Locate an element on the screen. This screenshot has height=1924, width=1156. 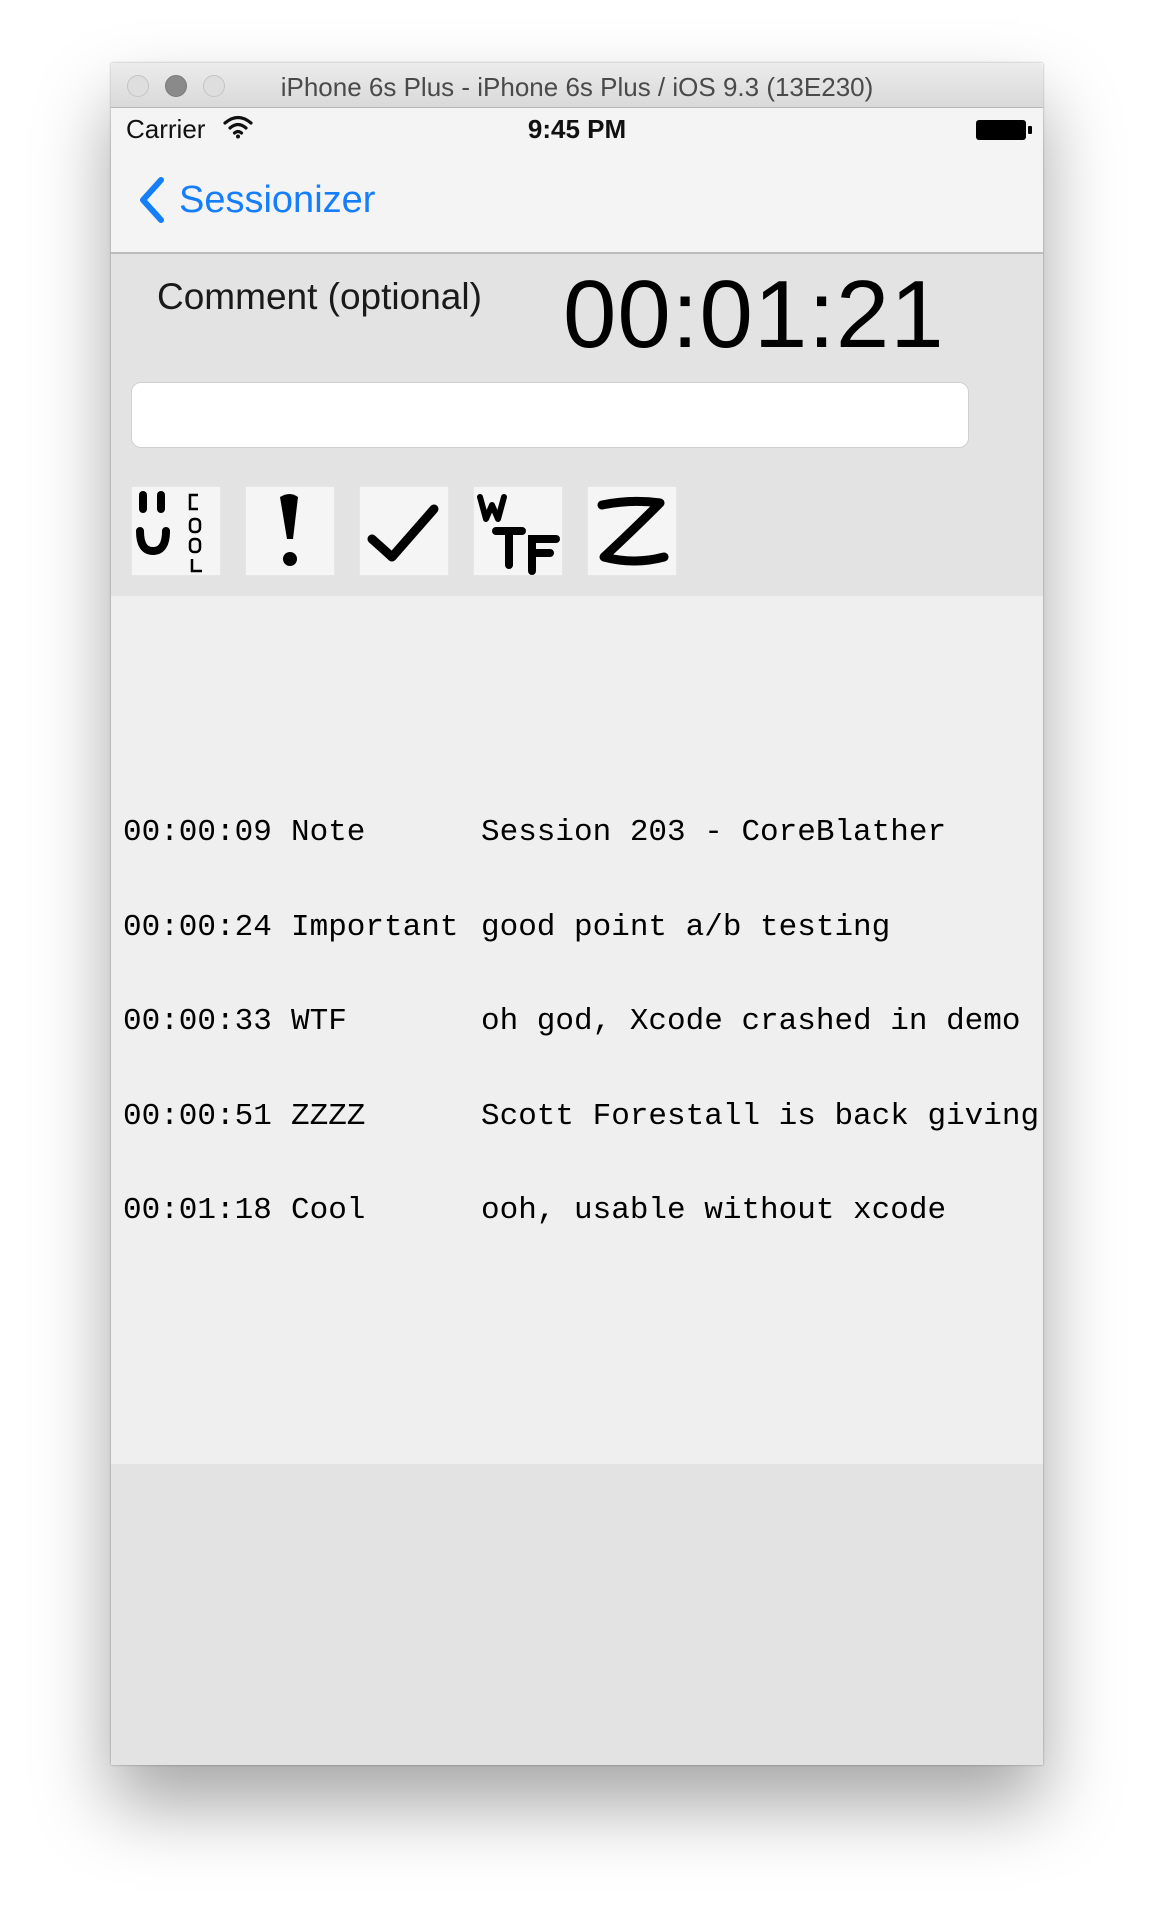
log-entry-text: ooh, usable without xcode is located at coordinates (714, 1210).